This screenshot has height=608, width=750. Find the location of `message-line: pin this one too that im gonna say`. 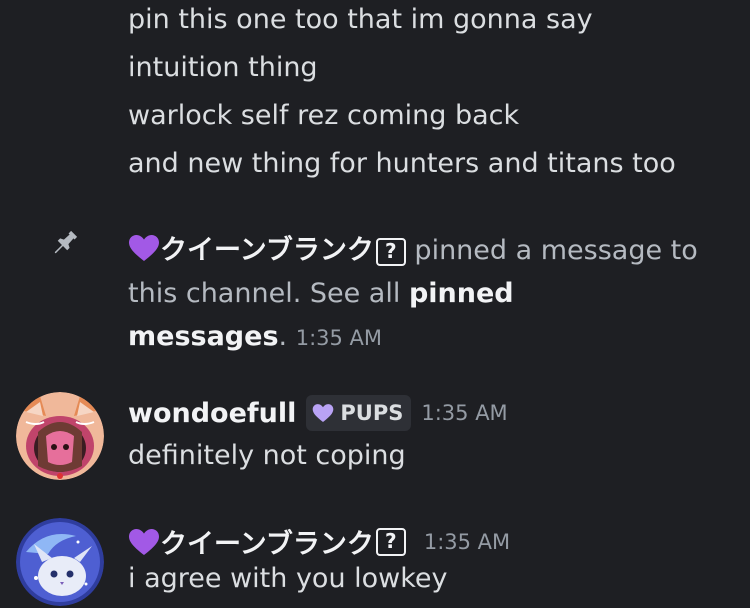

message-line: pin this one too that im gonna say is located at coordinates (360, 19).